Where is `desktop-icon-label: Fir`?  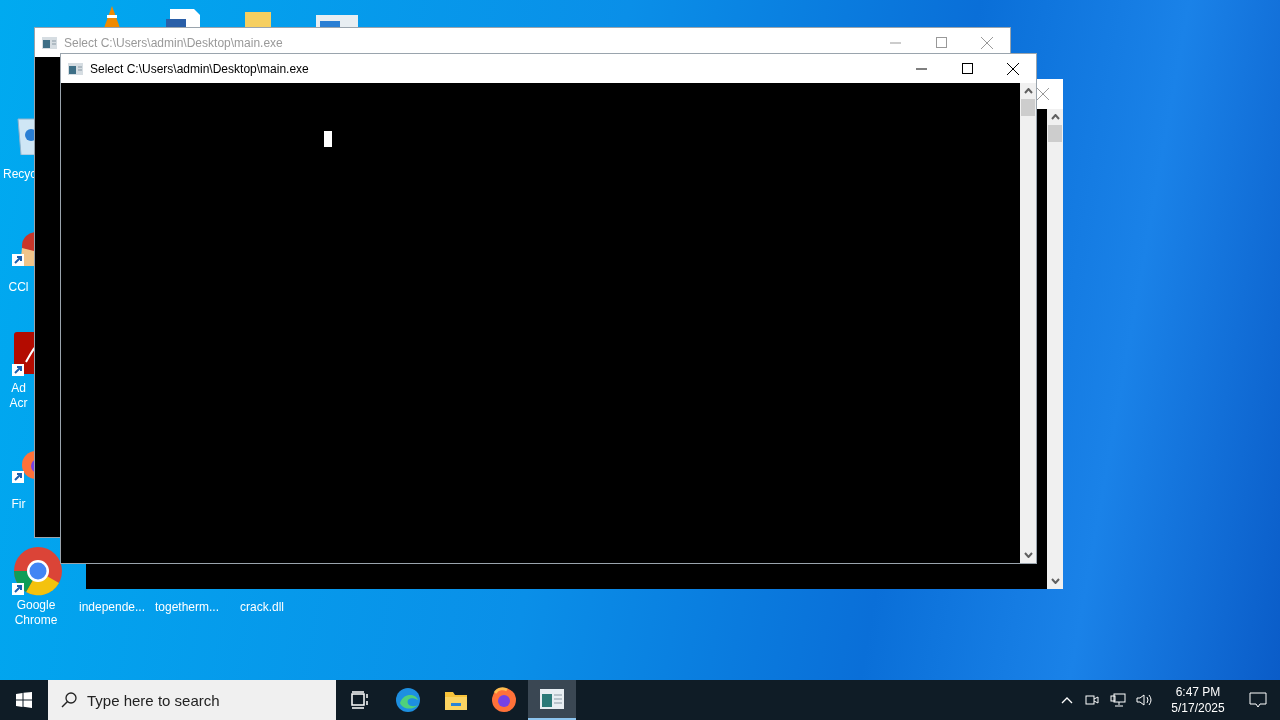
desktop-icon-label: Fir is located at coordinates (18, 504).